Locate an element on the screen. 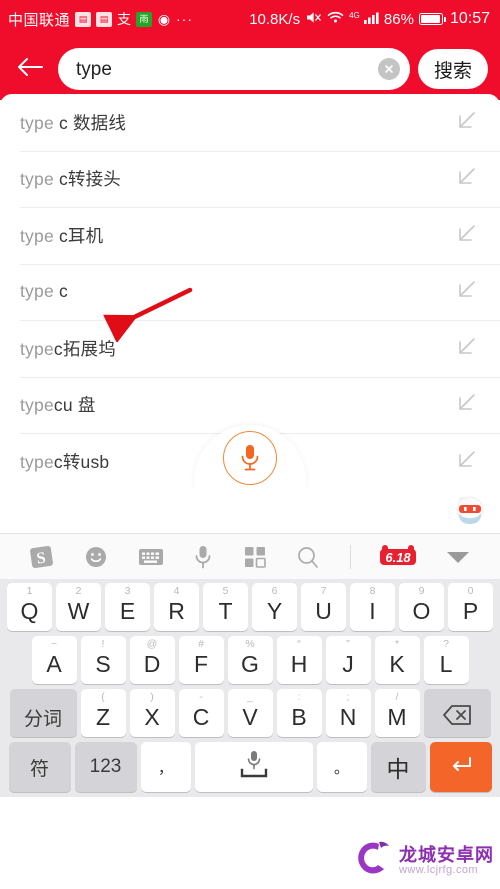 This screenshot has width=500, height=889. key-period: 。 is located at coordinates (341, 767).